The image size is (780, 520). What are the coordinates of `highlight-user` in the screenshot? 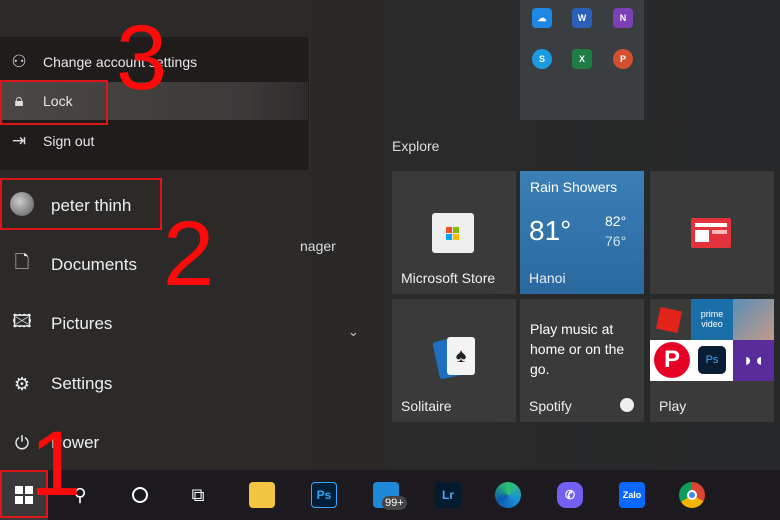 It's located at (81, 204).